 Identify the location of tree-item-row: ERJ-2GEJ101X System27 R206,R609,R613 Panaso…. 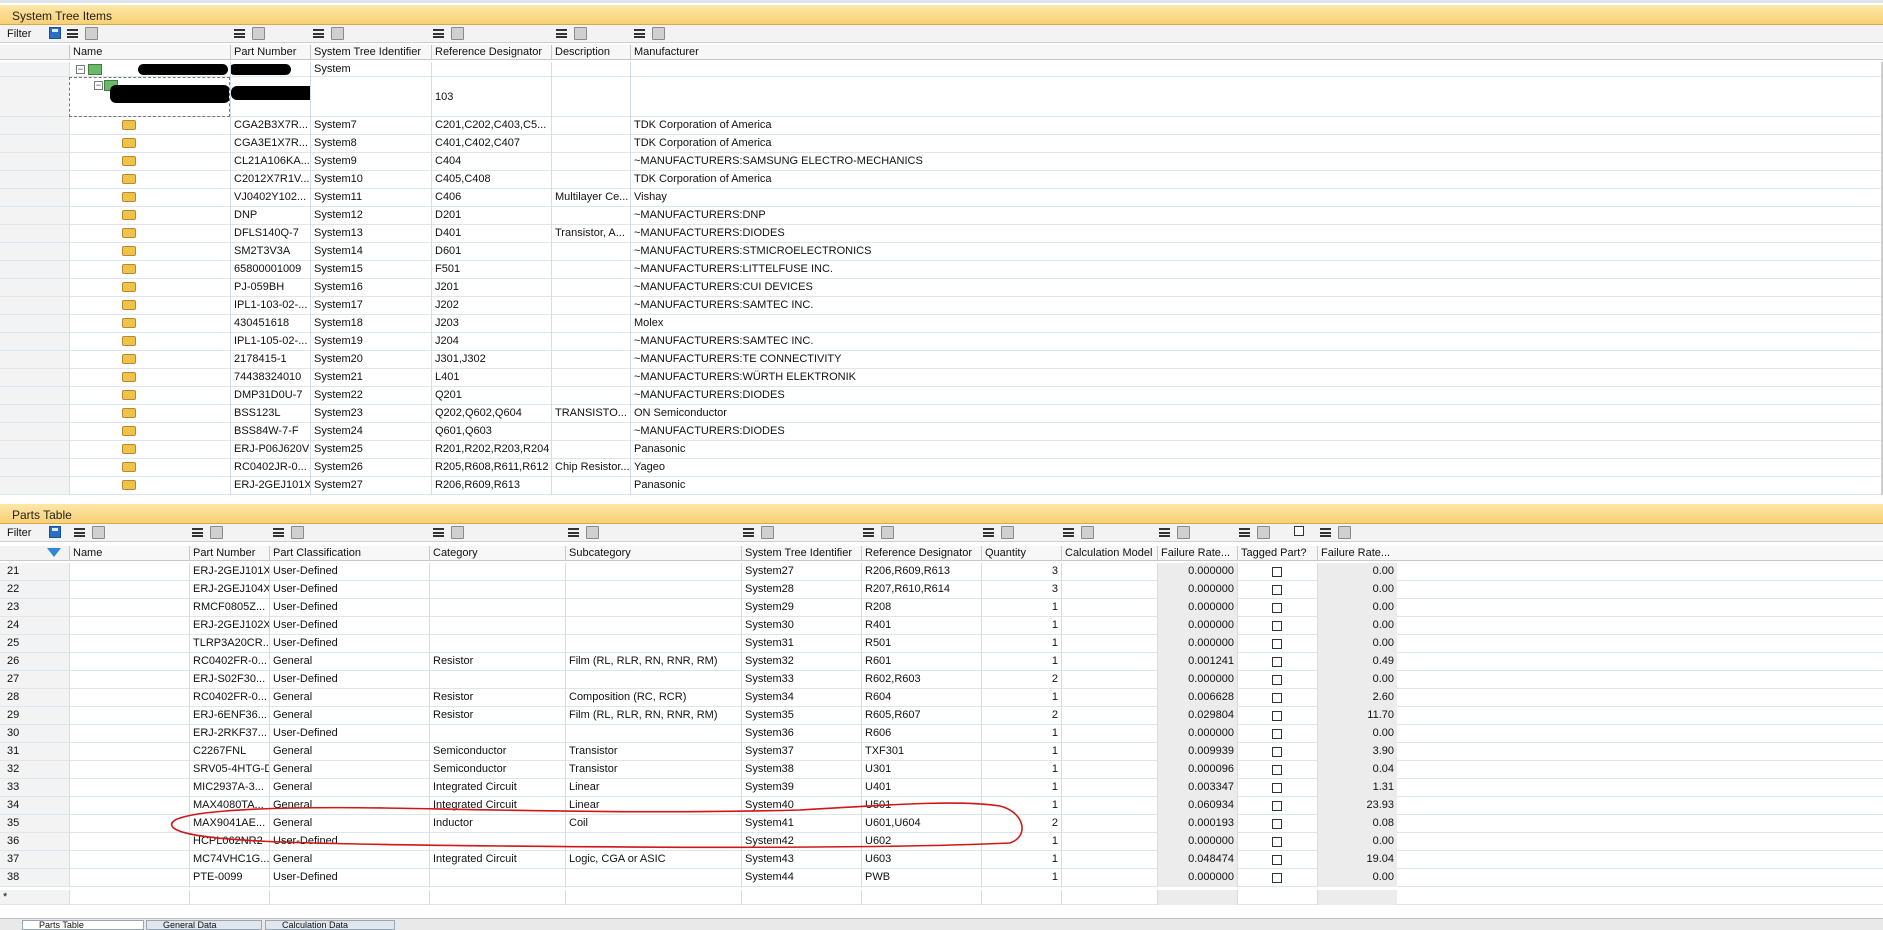
(941, 486).